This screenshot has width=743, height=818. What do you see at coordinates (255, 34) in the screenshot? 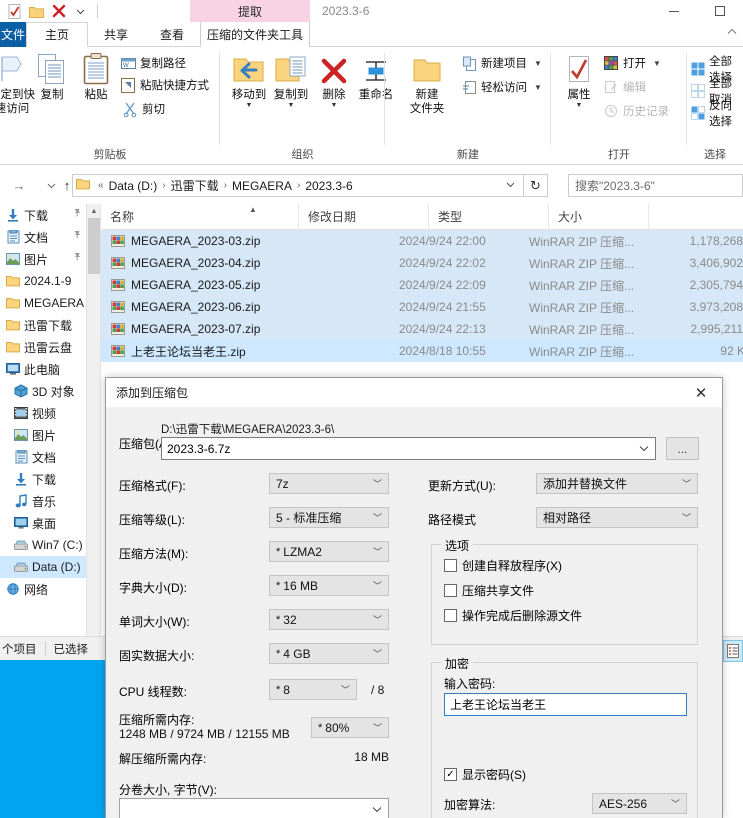
I see `tab-compressed-folder-tools: 压缩的文件夹工具` at bounding box center [255, 34].